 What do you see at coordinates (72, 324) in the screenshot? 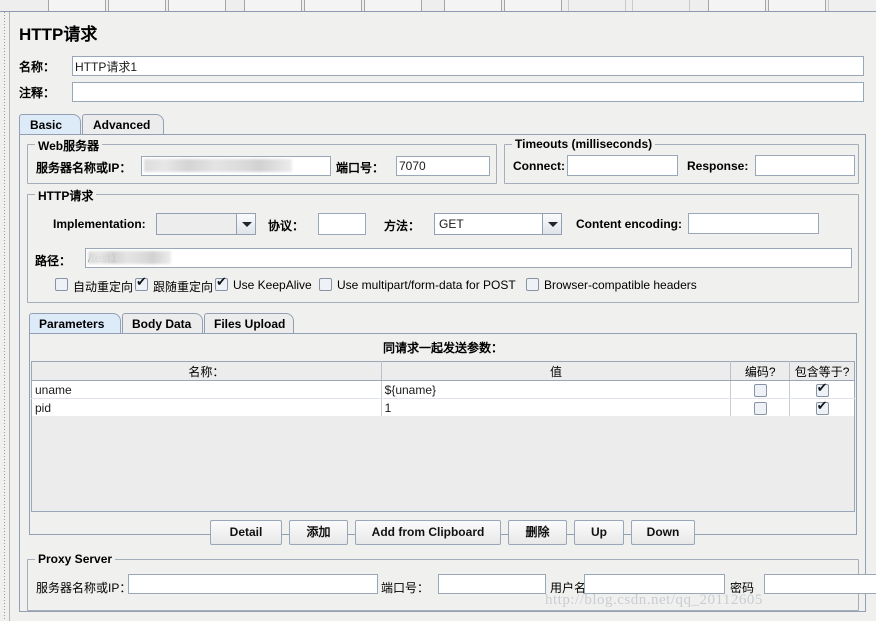
I see `tab-parameters-label: Parameters` at bounding box center [72, 324].